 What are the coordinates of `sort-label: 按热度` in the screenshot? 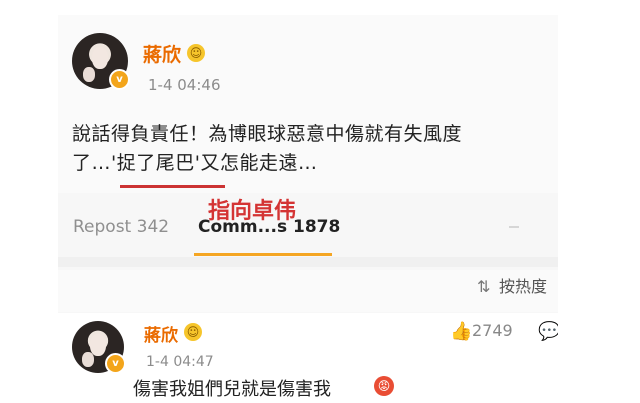 It's located at (523, 285).